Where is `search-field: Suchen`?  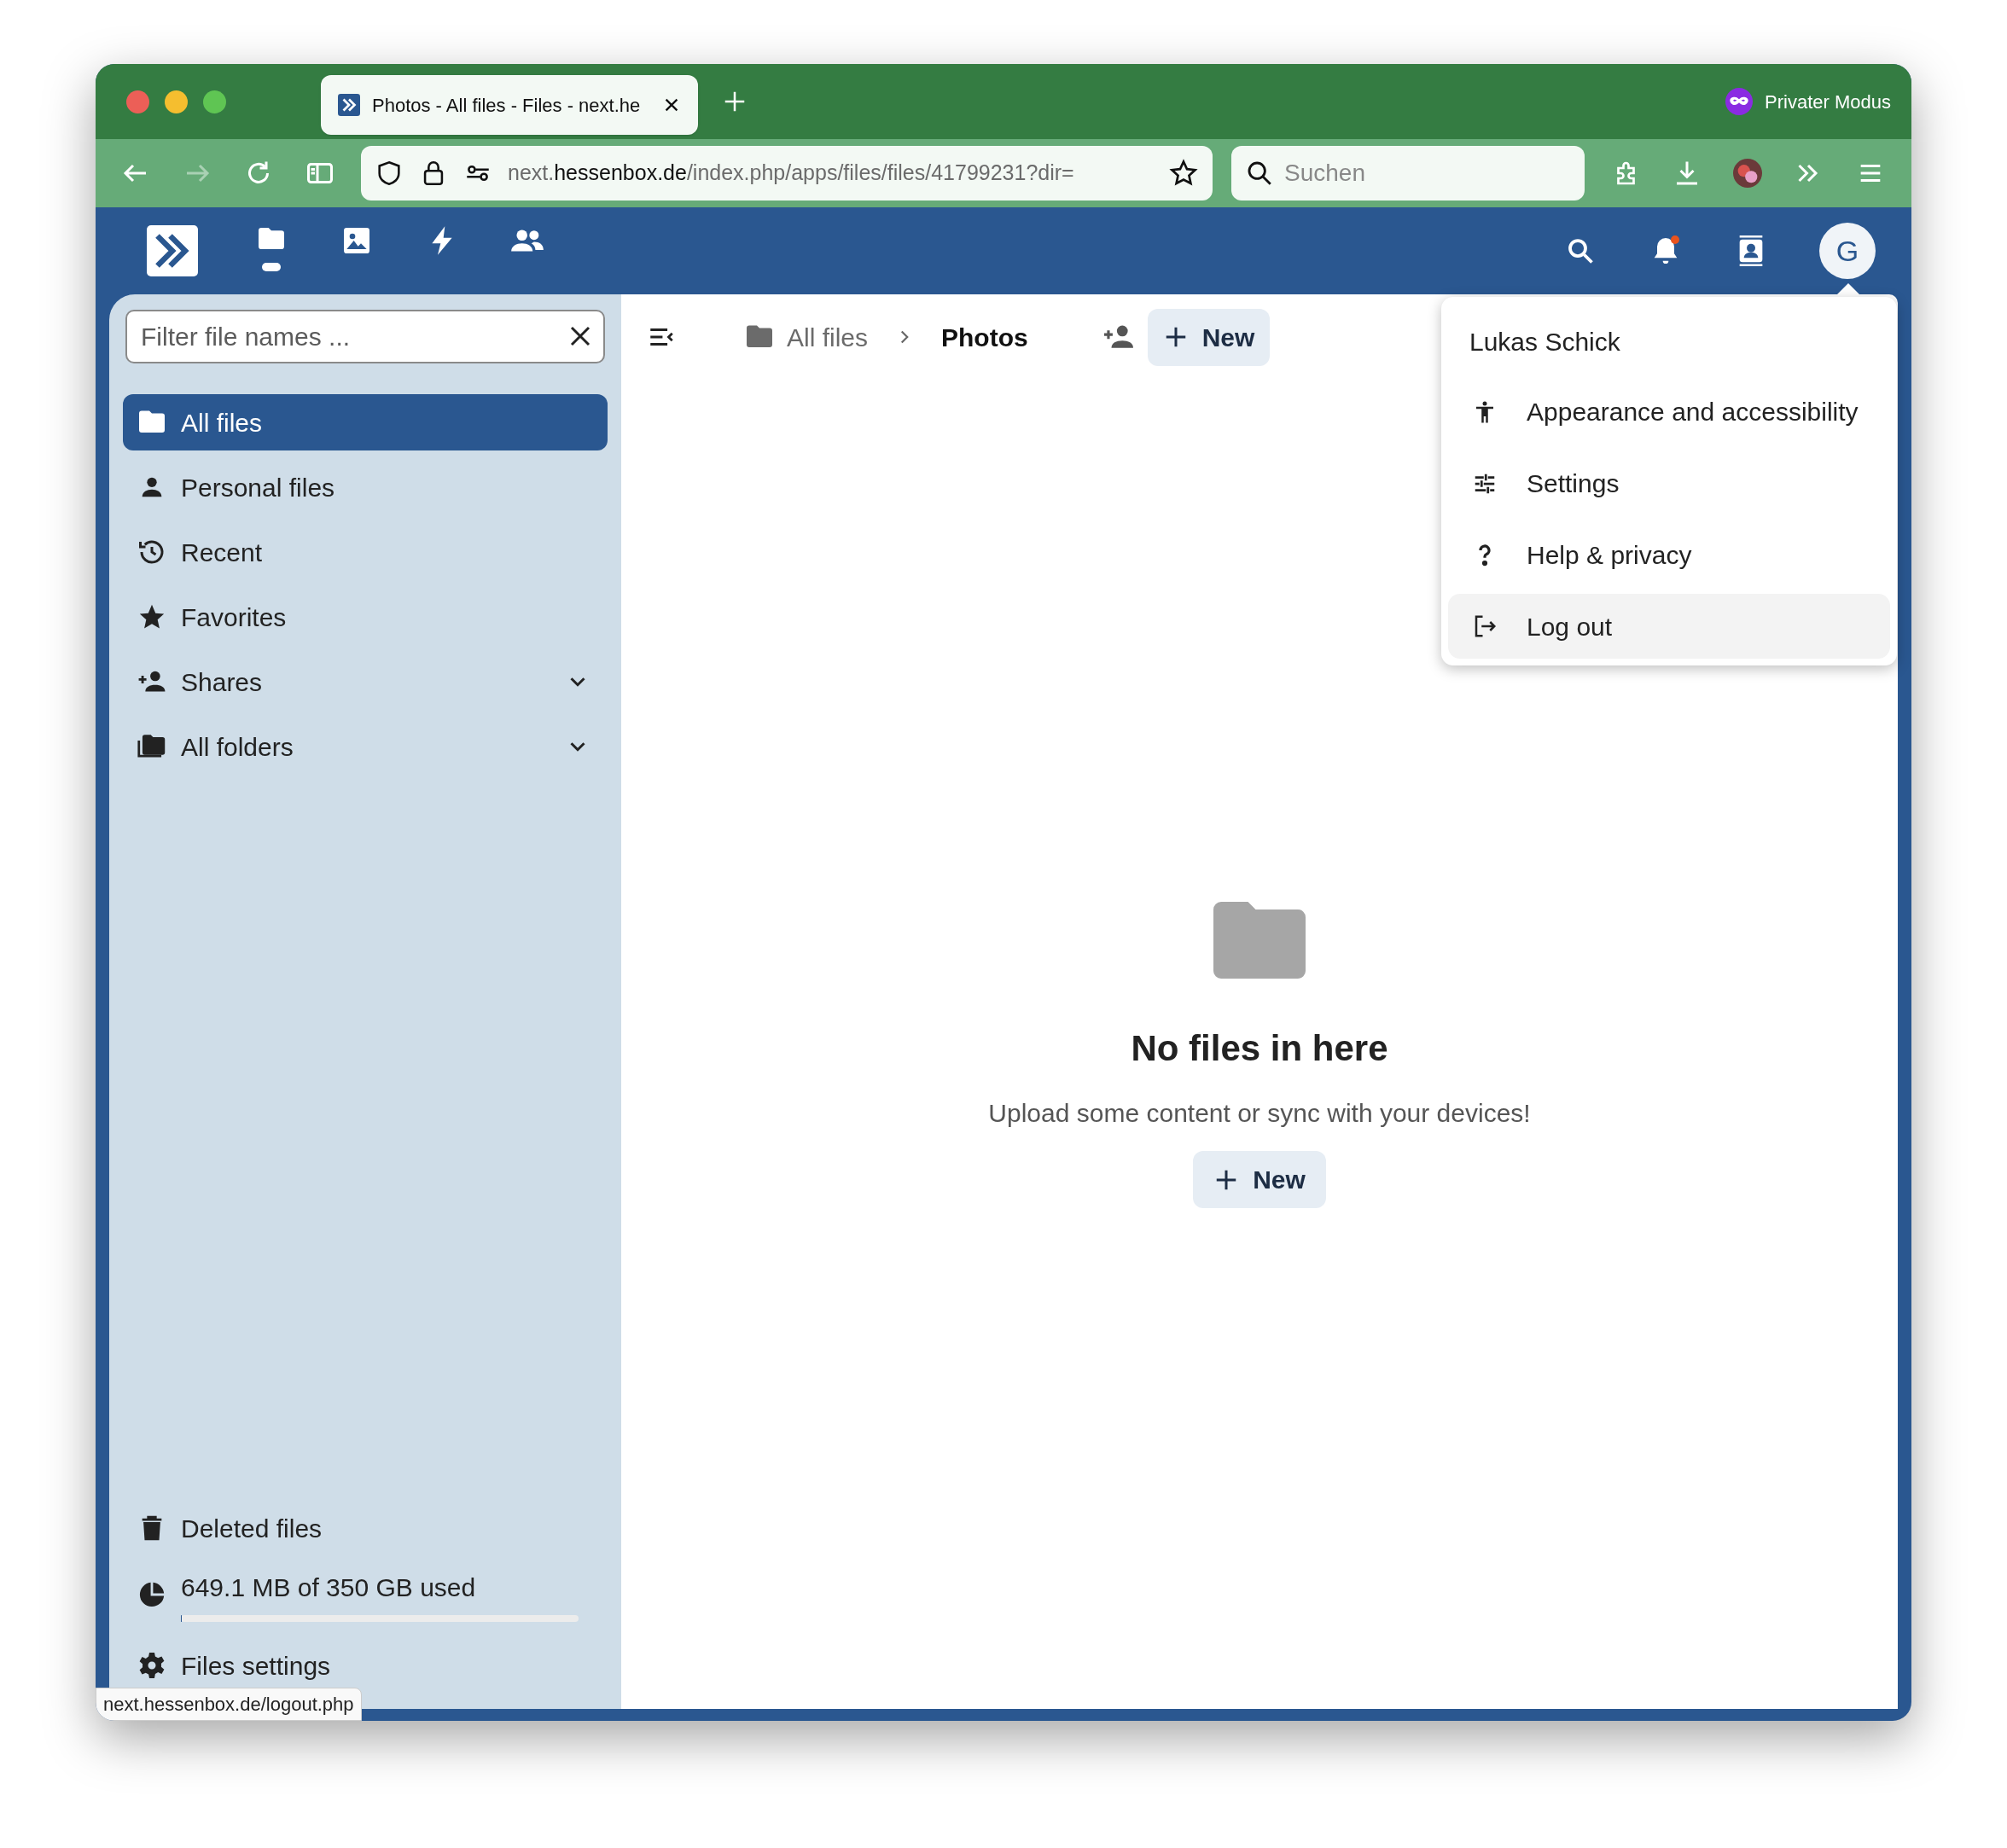 search-field: Suchen is located at coordinates (1408, 173).